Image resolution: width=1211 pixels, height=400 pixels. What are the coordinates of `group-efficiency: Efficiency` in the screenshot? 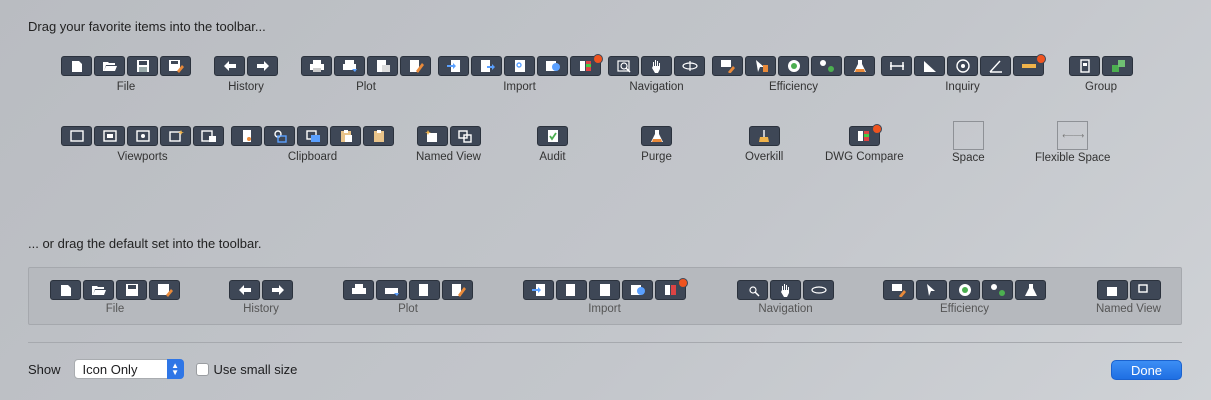 It's located at (793, 74).